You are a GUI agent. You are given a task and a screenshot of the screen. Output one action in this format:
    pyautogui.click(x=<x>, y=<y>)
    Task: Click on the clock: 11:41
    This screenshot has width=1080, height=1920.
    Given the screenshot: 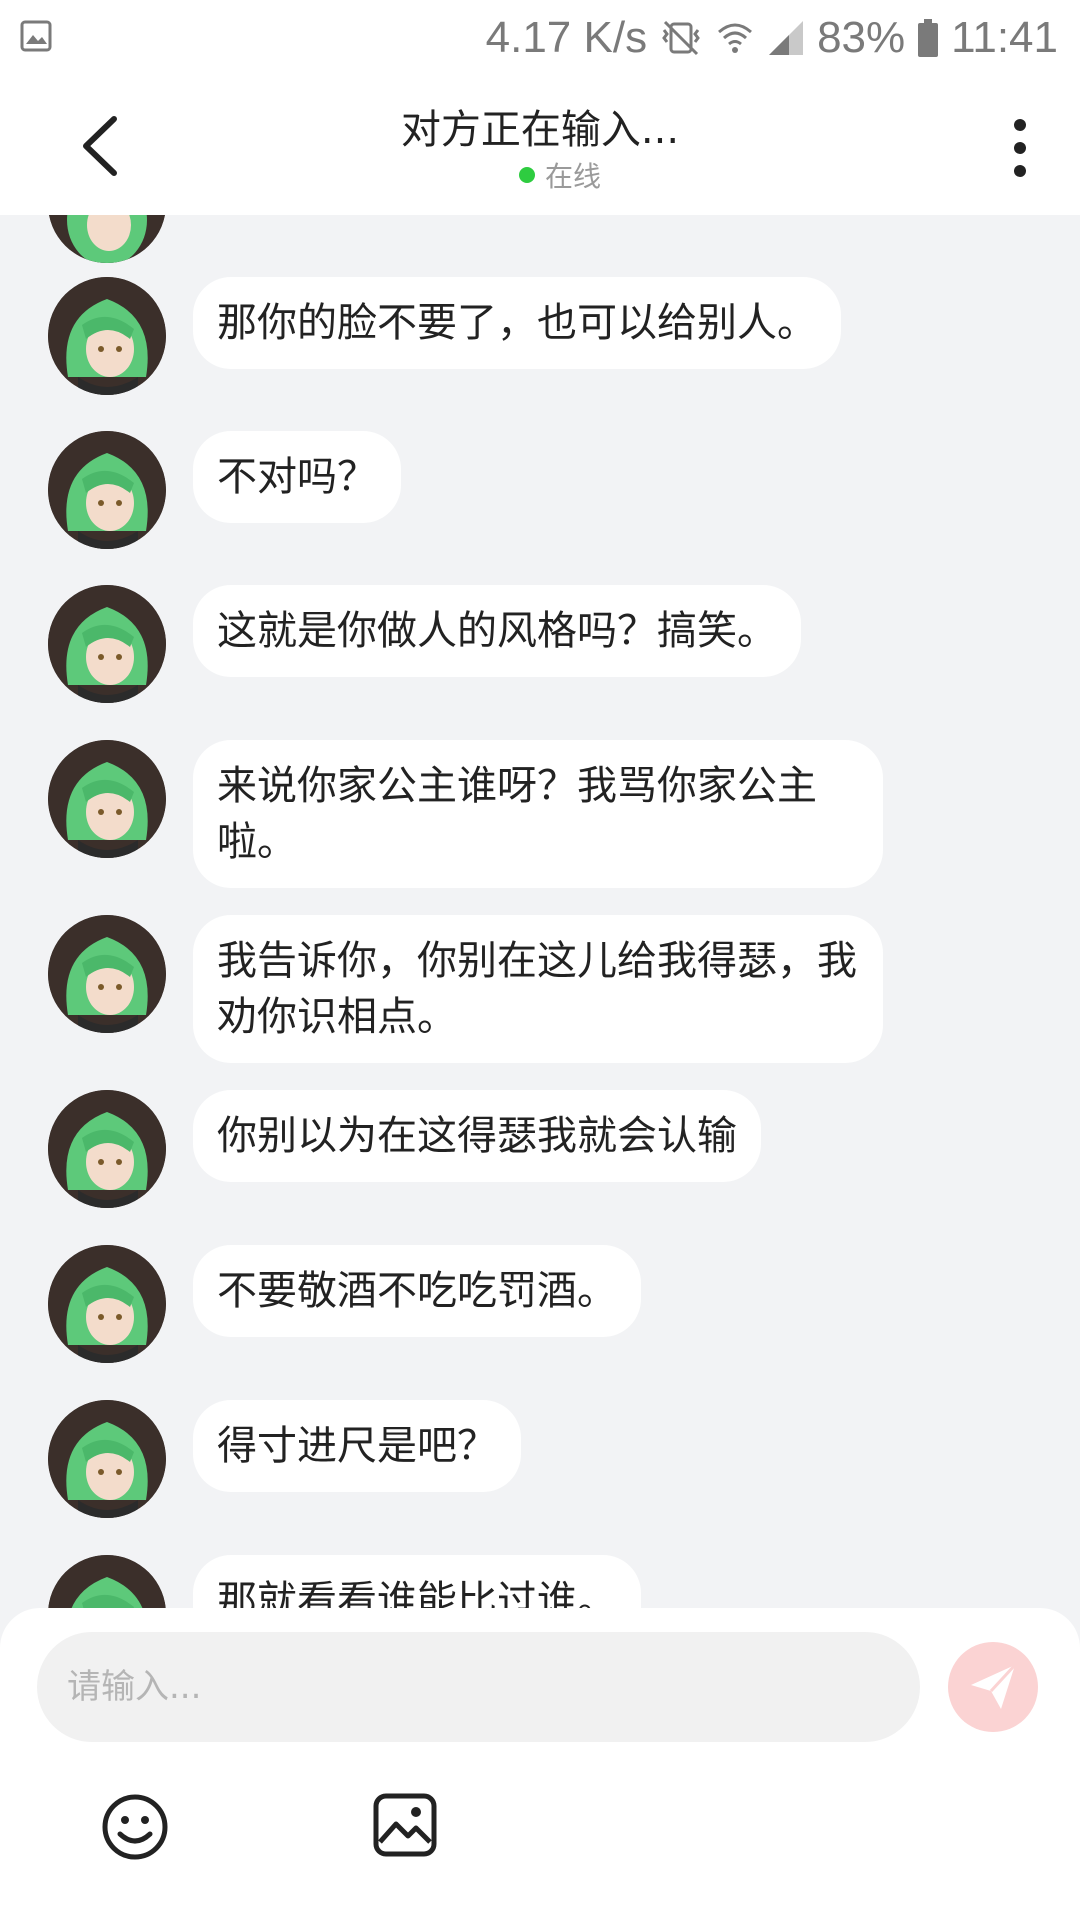 What is the action you would take?
    pyautogui.click(x=1004, y=37)
    